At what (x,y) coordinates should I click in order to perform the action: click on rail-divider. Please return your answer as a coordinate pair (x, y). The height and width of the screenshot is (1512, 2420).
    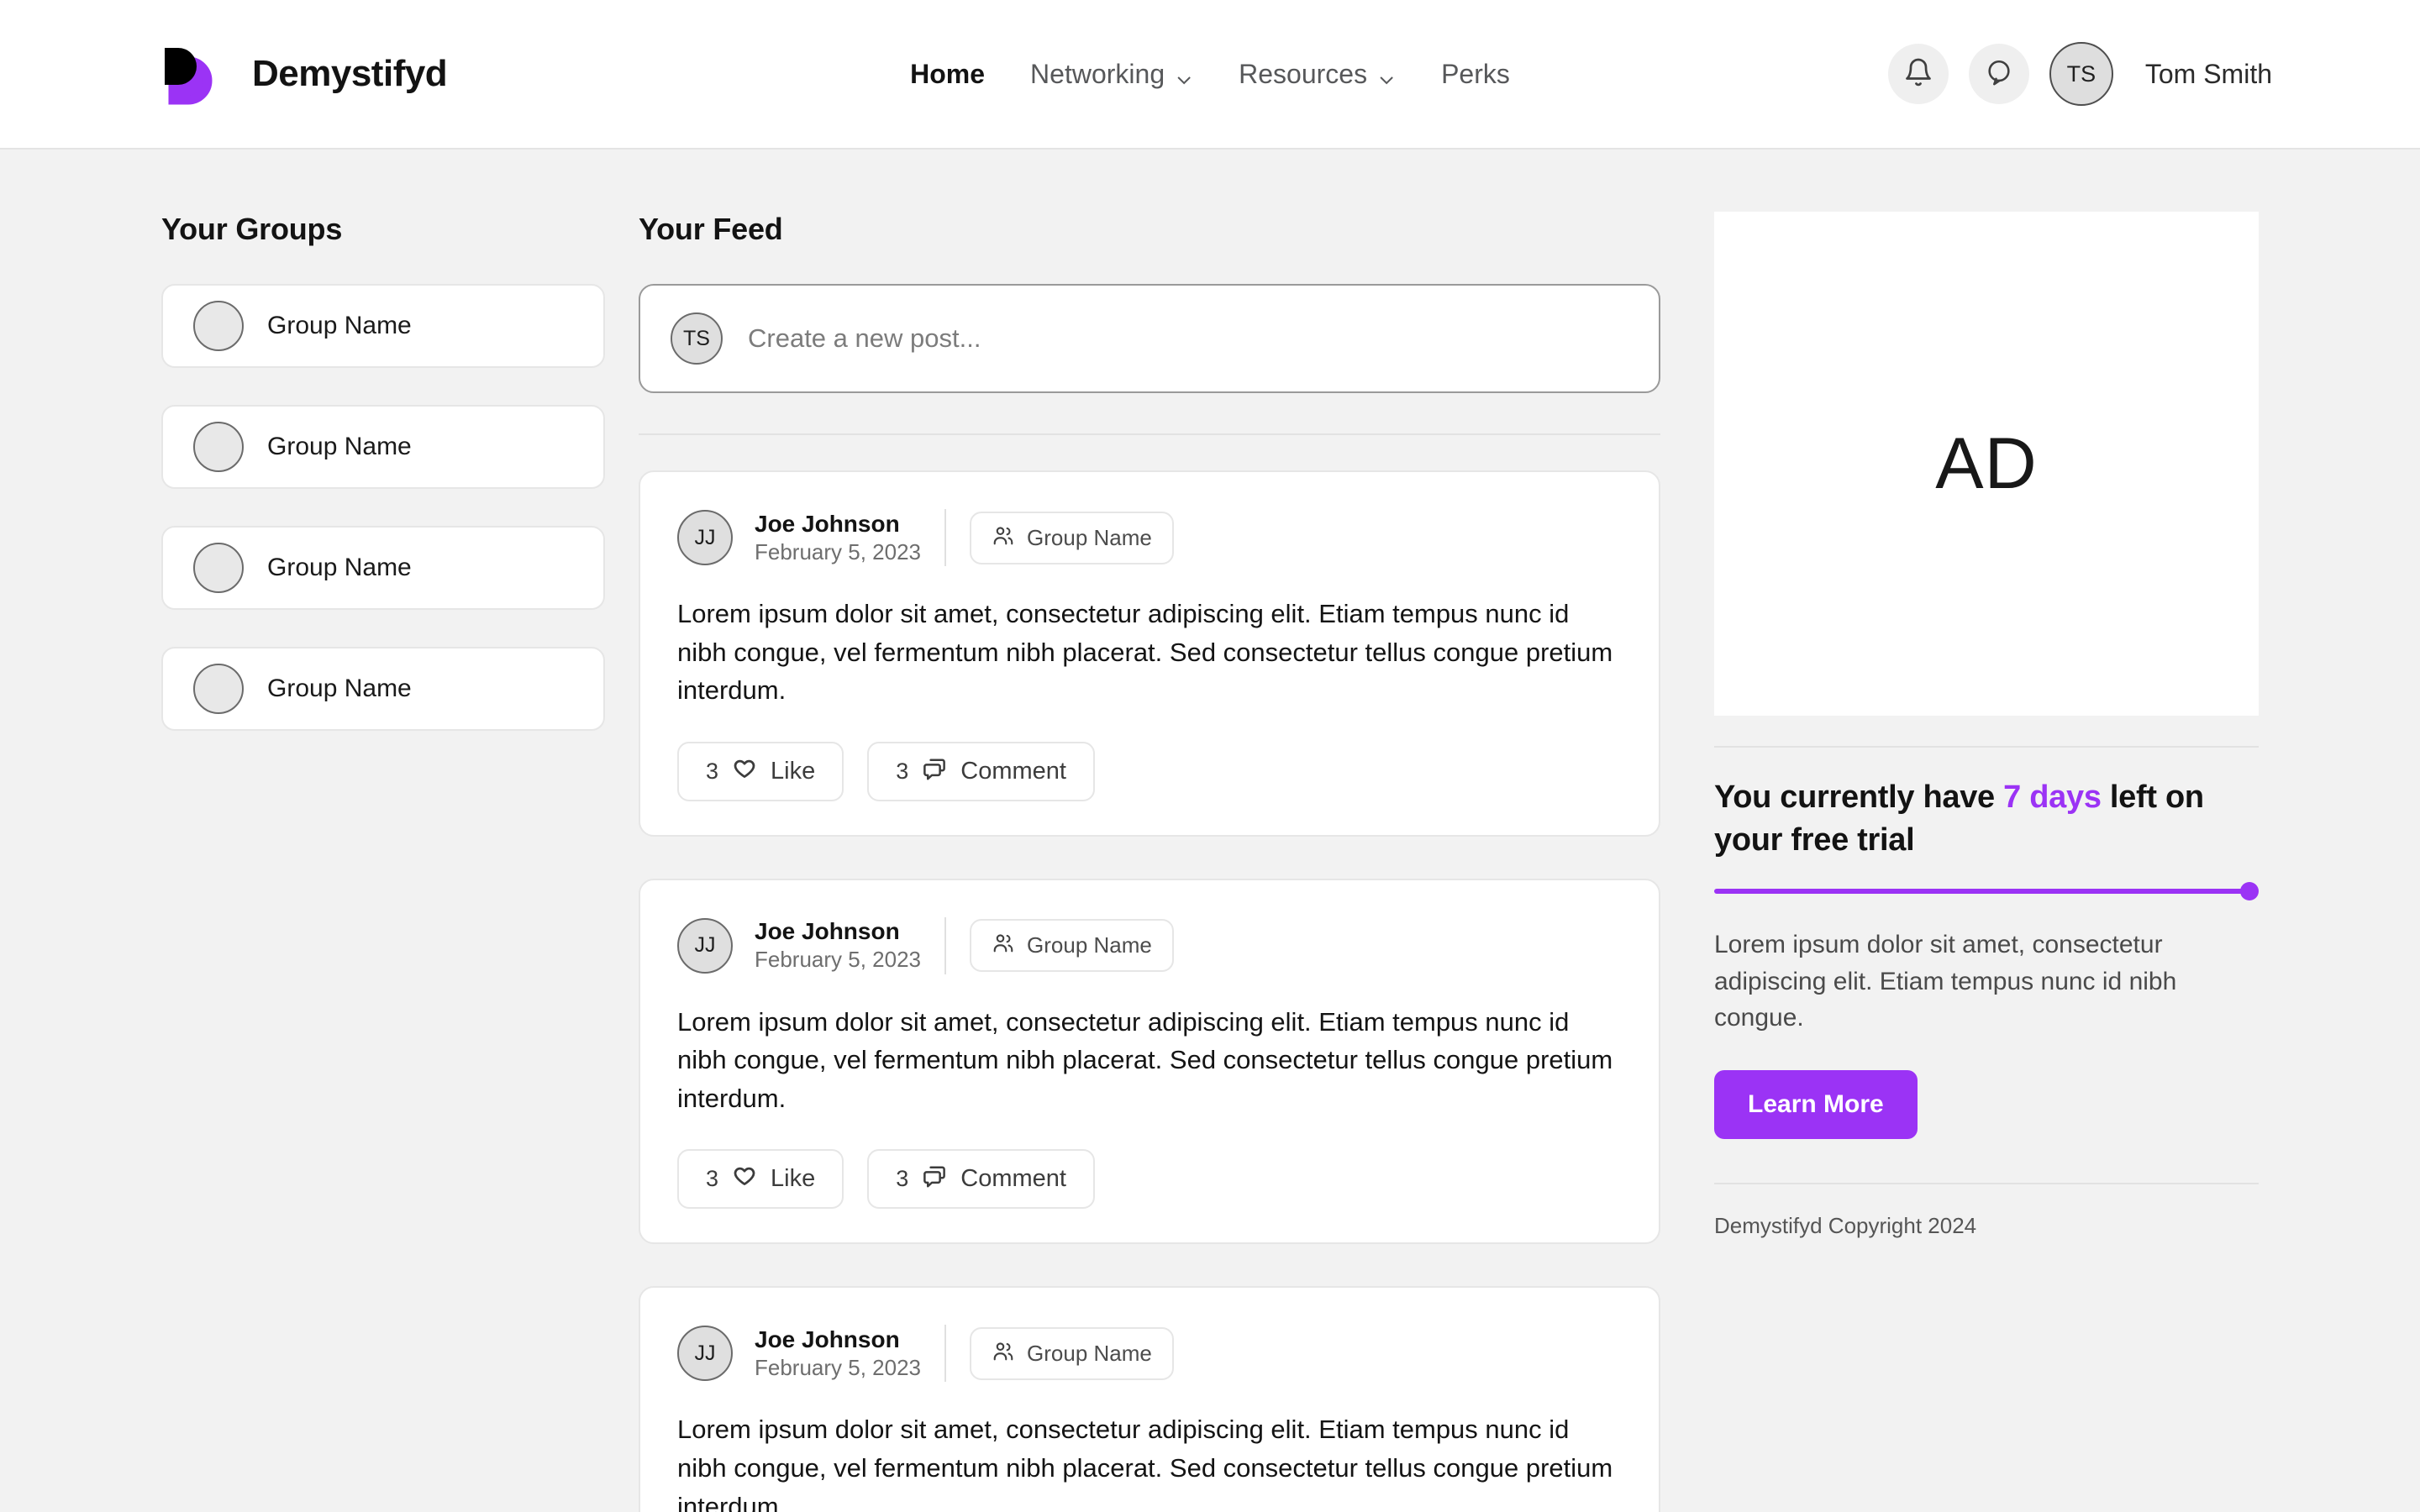
    Looking at the image, I should click on (1986, 747).